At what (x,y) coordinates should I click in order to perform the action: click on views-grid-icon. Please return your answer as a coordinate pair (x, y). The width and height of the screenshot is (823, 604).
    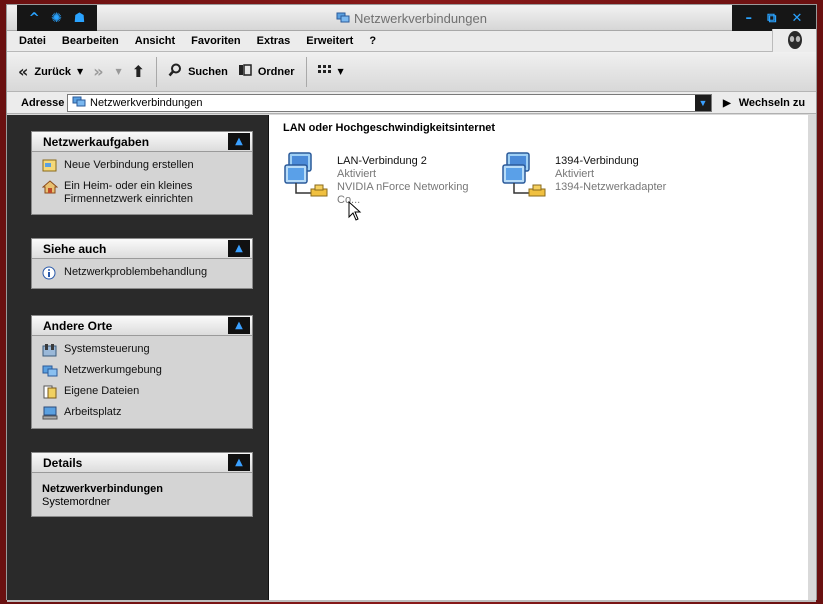
    Looking at the image, I should click on (324, 71).